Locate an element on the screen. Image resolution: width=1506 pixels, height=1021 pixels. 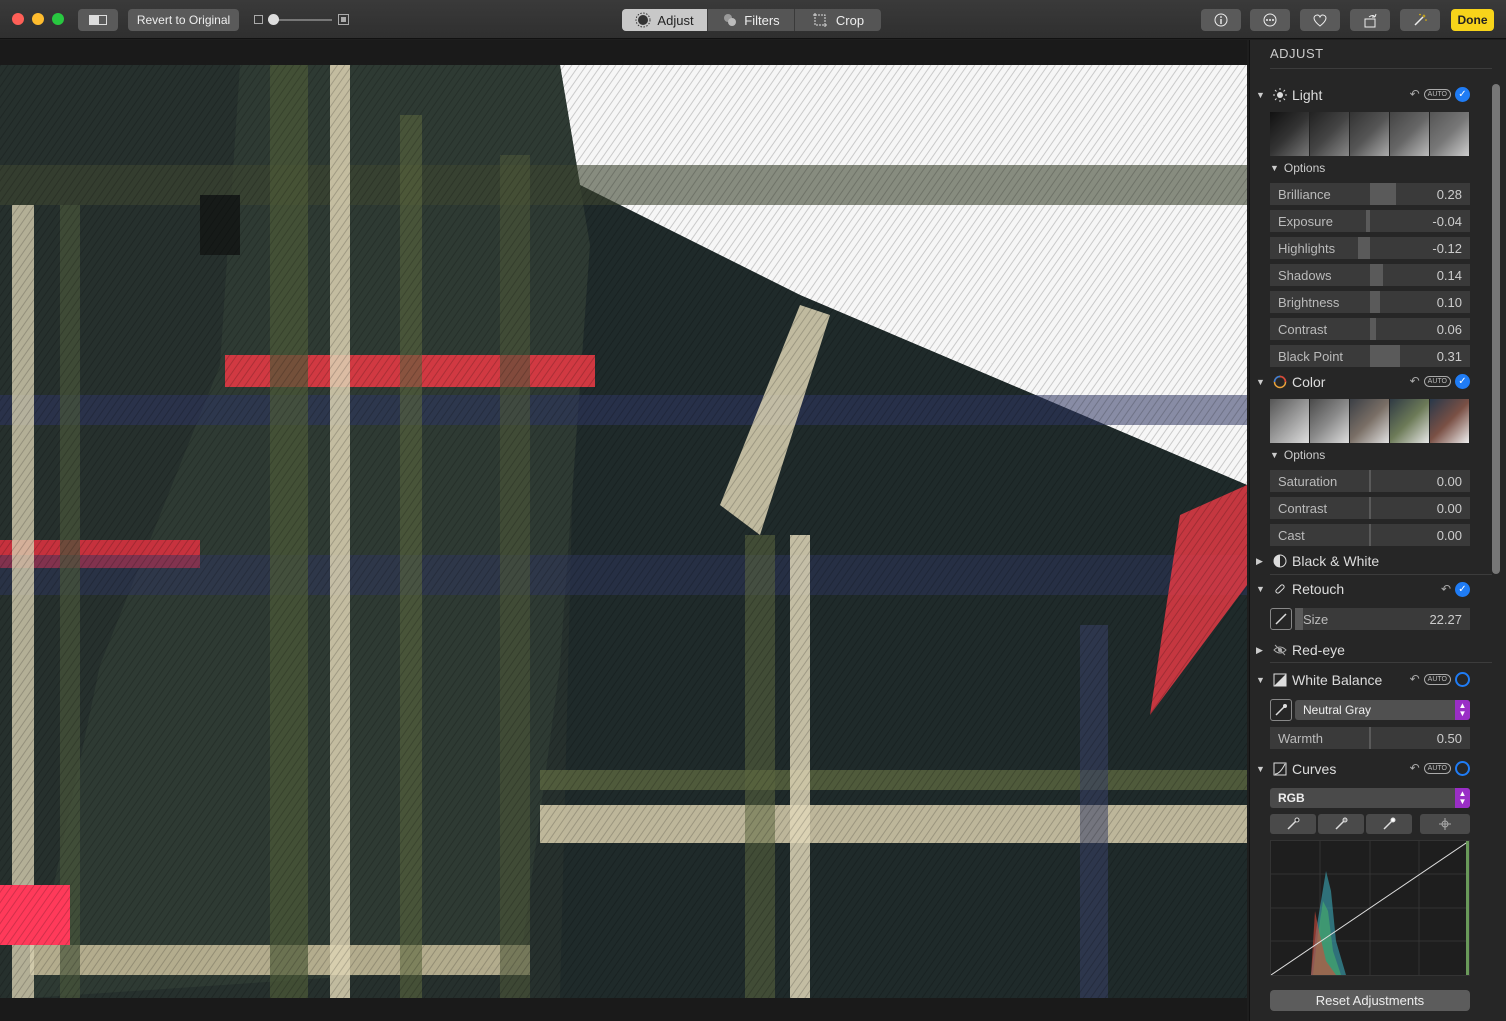
section-curves: ▼ Curves is located at coordinates (1296, 769).